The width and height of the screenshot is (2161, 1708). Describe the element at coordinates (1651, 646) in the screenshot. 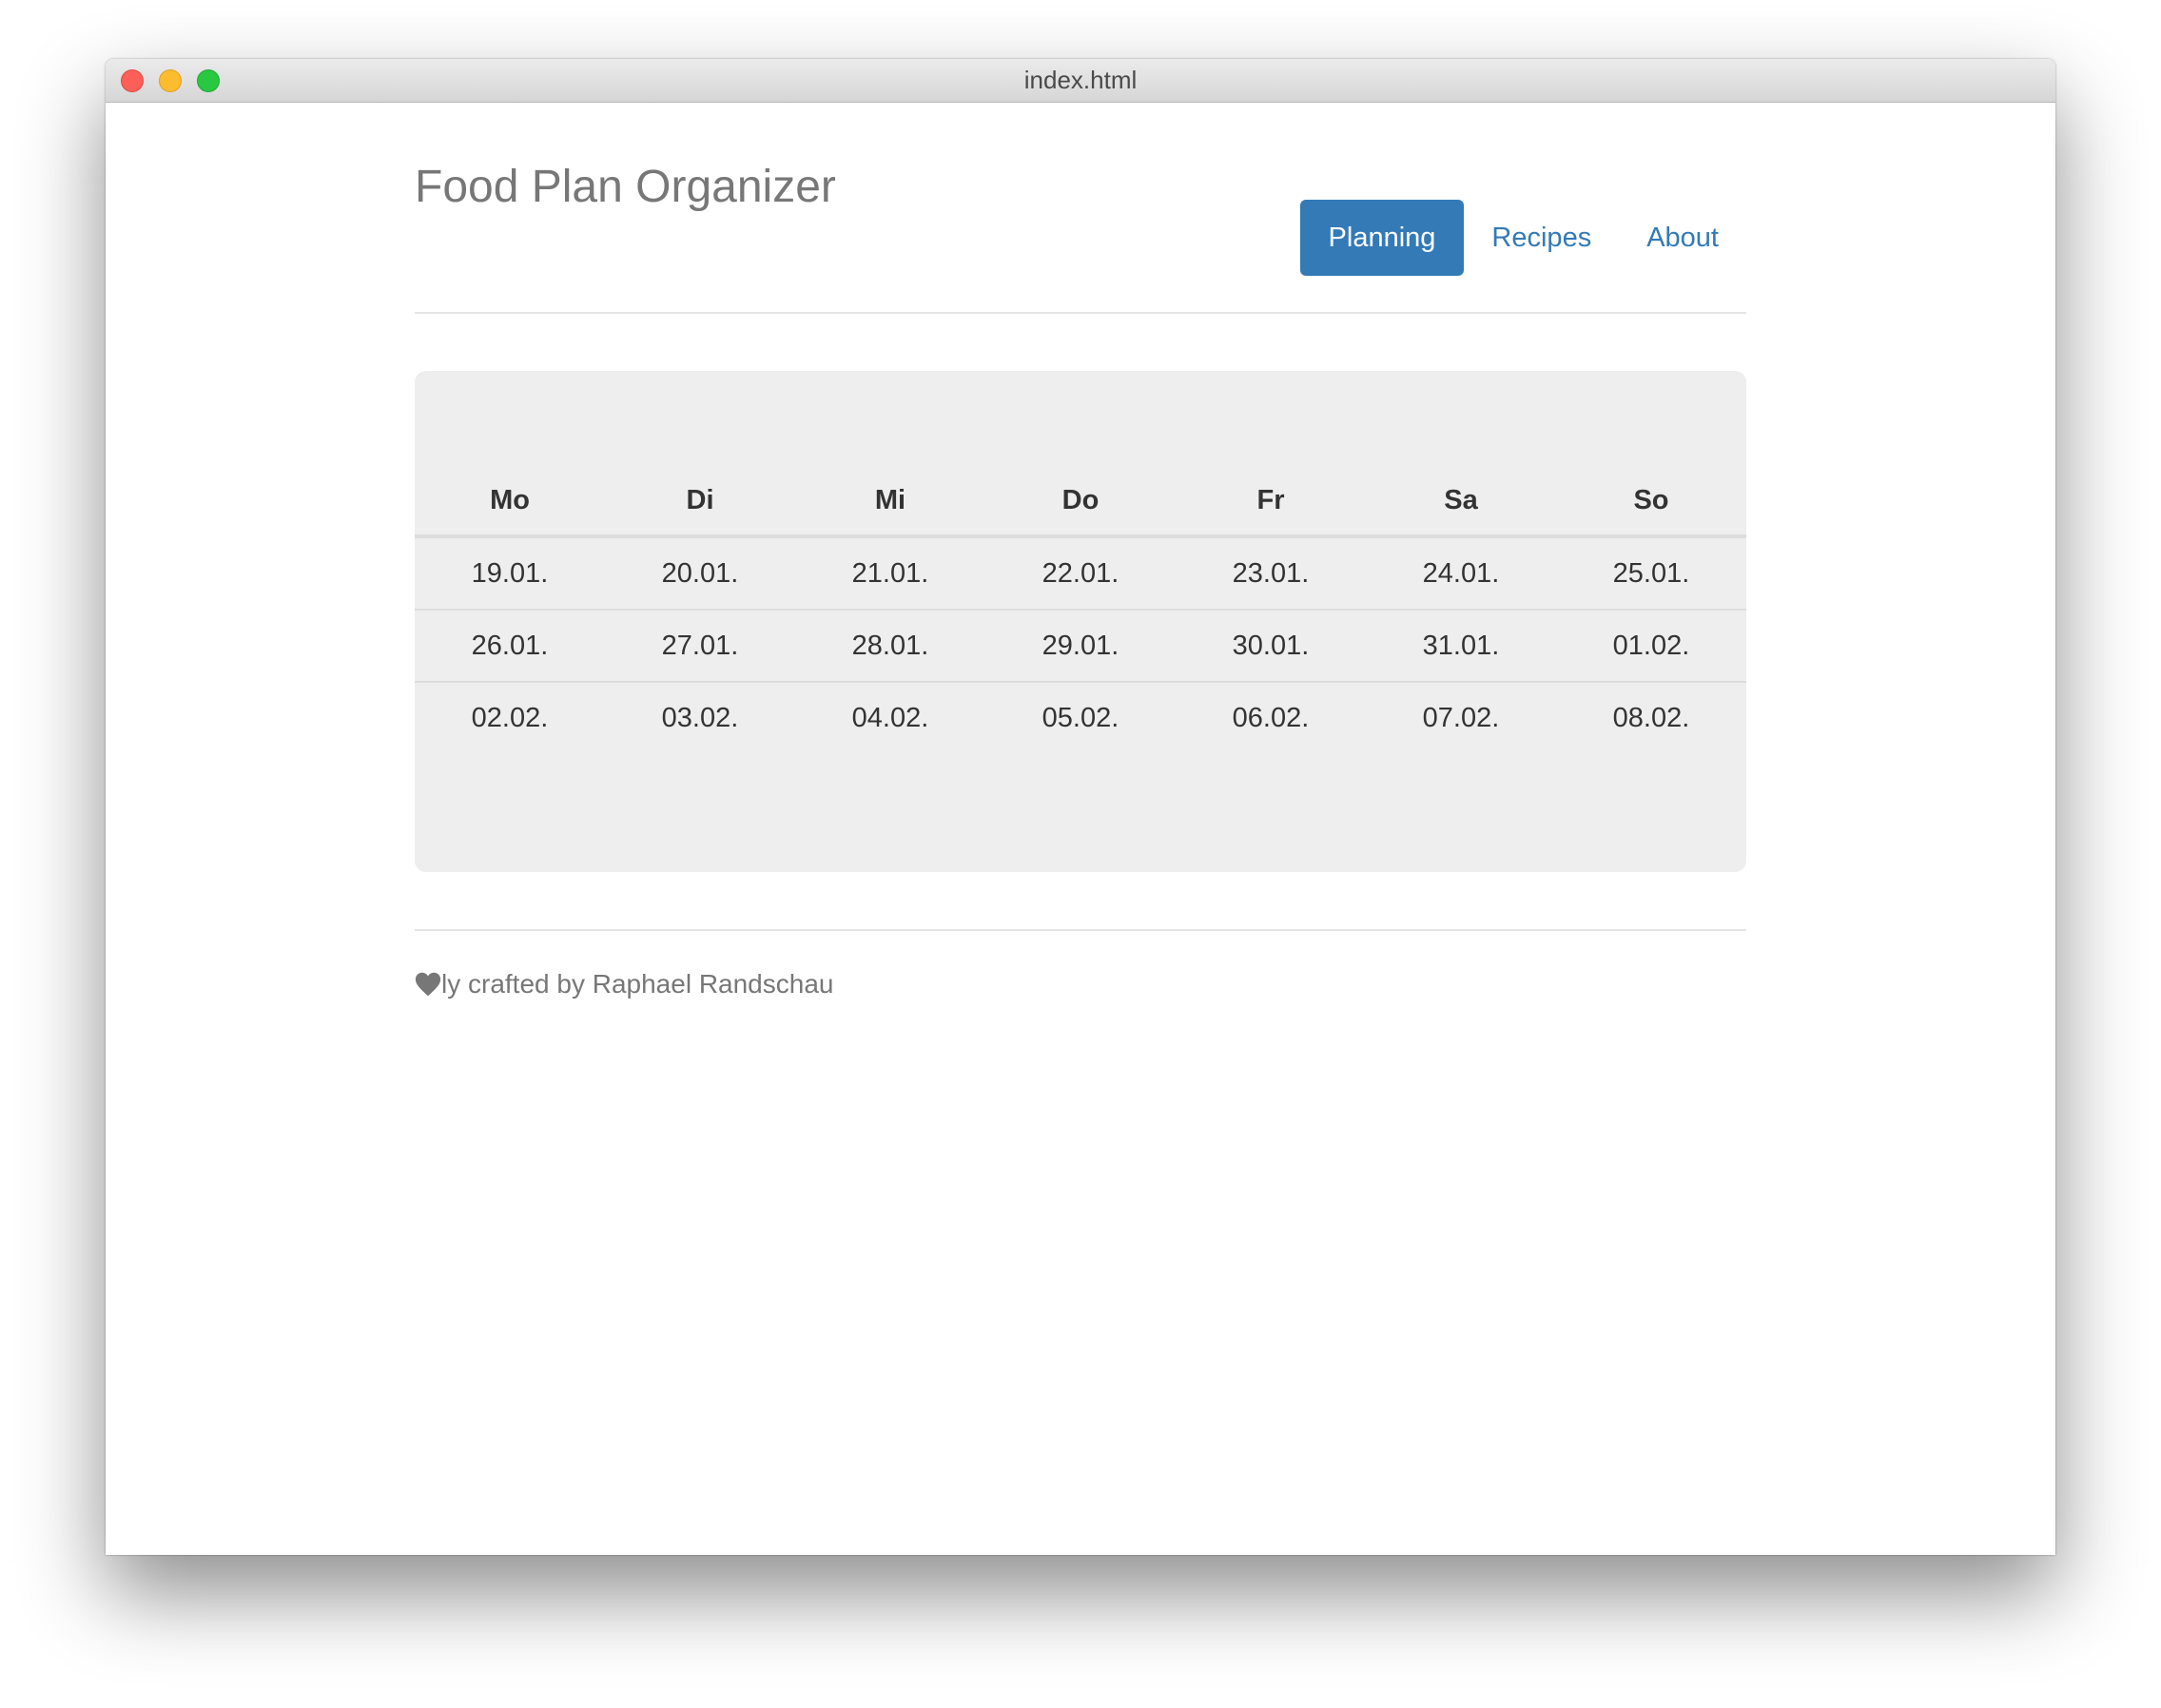

I see `calendar-date-cell: 01.02.` at that location.